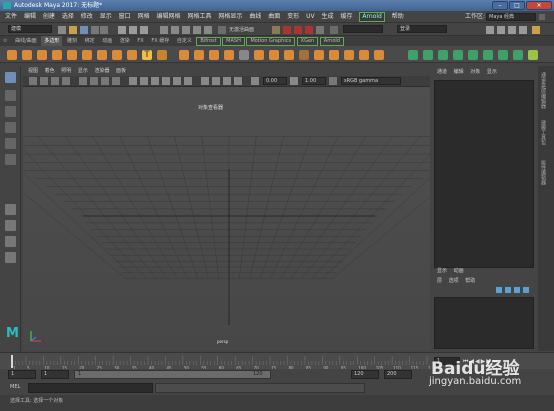 The width and height of the screenshot is (554, 411). Describe the element at coordinates (542, 17) in the screenshot. I see `workspace-lock-icon` at that location.